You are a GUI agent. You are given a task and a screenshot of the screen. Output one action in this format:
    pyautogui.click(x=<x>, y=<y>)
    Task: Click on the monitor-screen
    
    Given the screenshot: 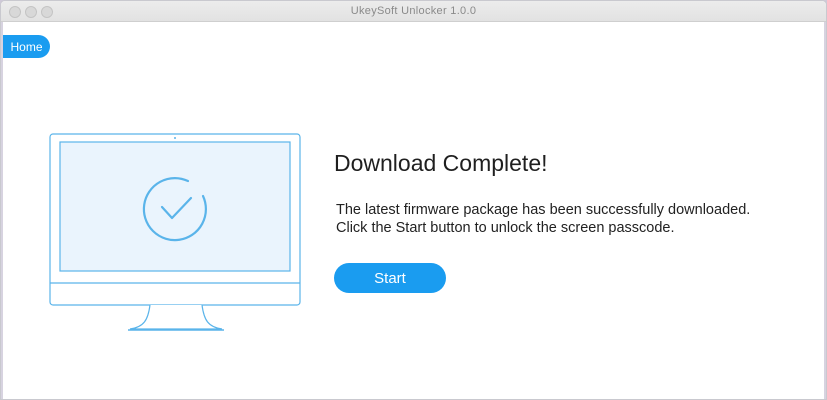 What is the action you would take?
    pyautogui.click(x=175, y=206)
    